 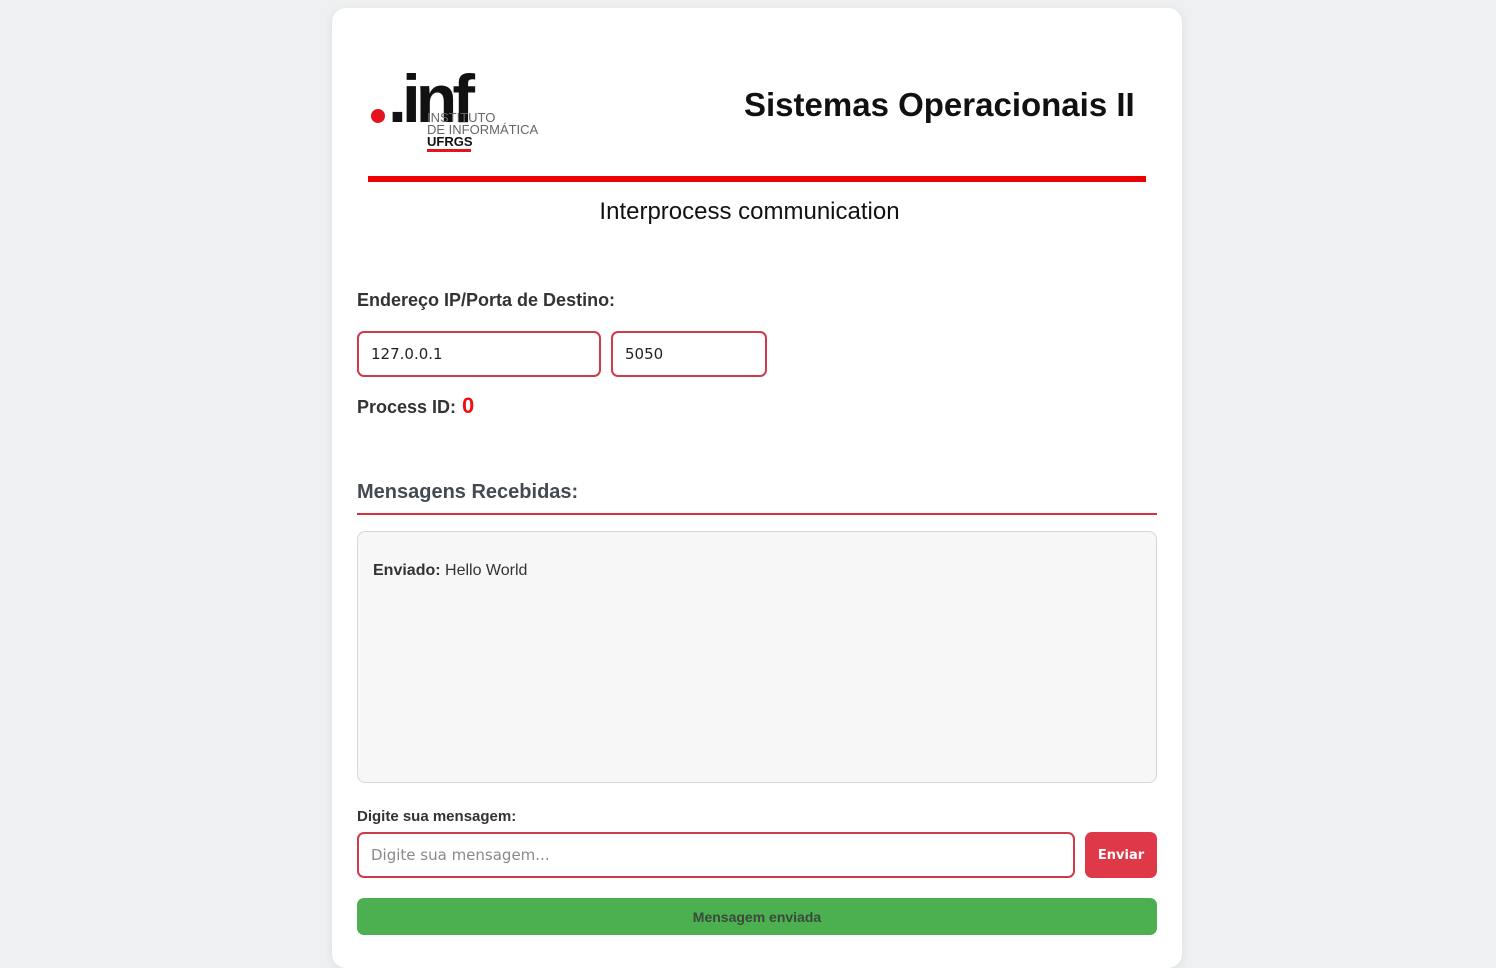 What do you see at coordinates (749, 211) in the screenshot?
I see `page-subtitle: Interprocess communication` at bounding box center [749, 211].